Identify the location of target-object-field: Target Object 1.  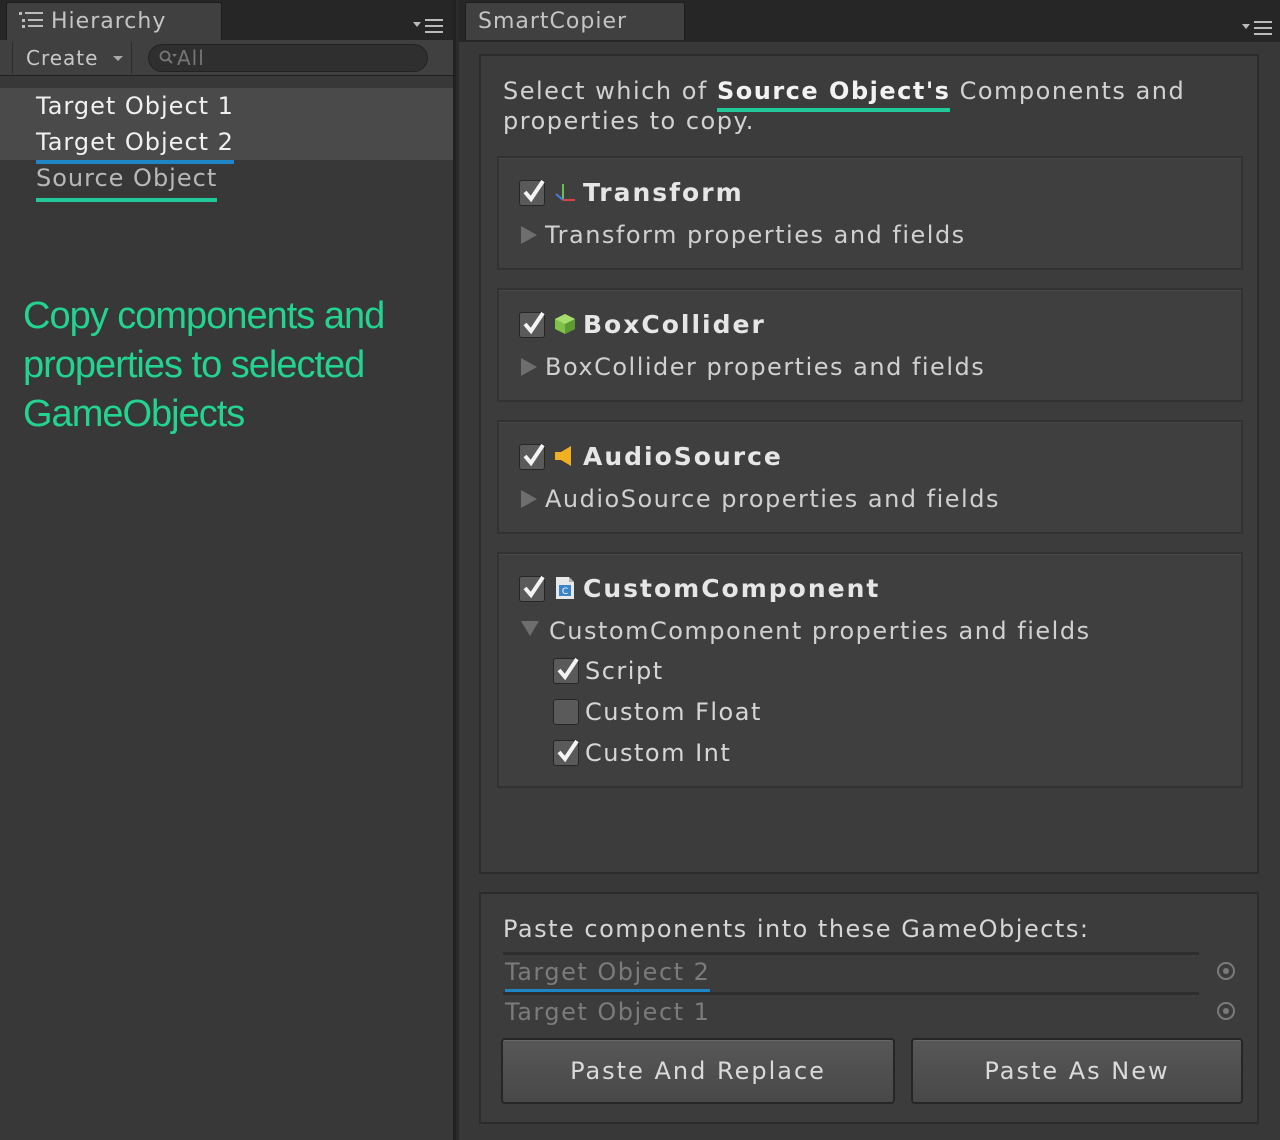
(851, 1011).